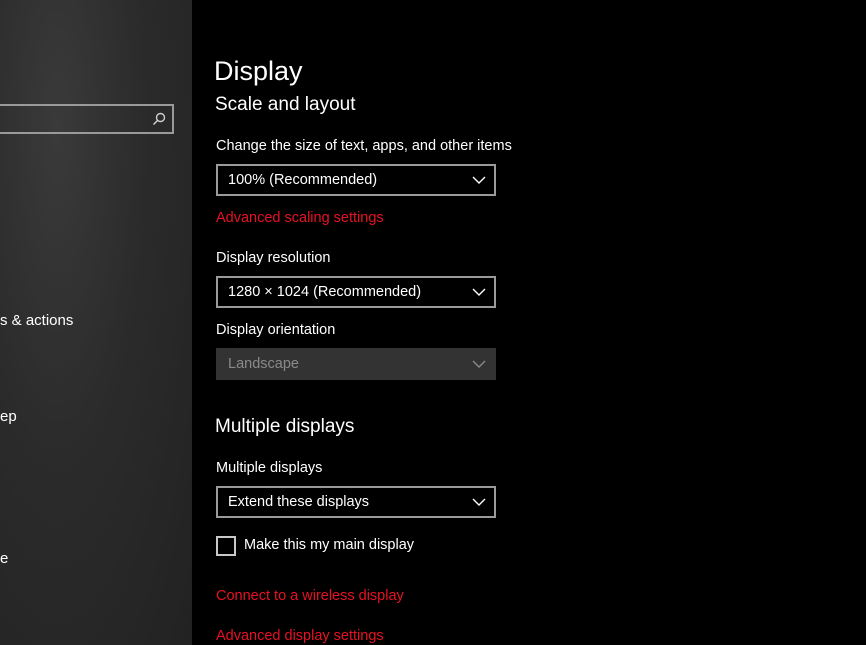 This screenshot has height=645, width=866. I want to click on resolution-dropdown-value: 1280 × 1024 (Recommended), so click(324, 292).